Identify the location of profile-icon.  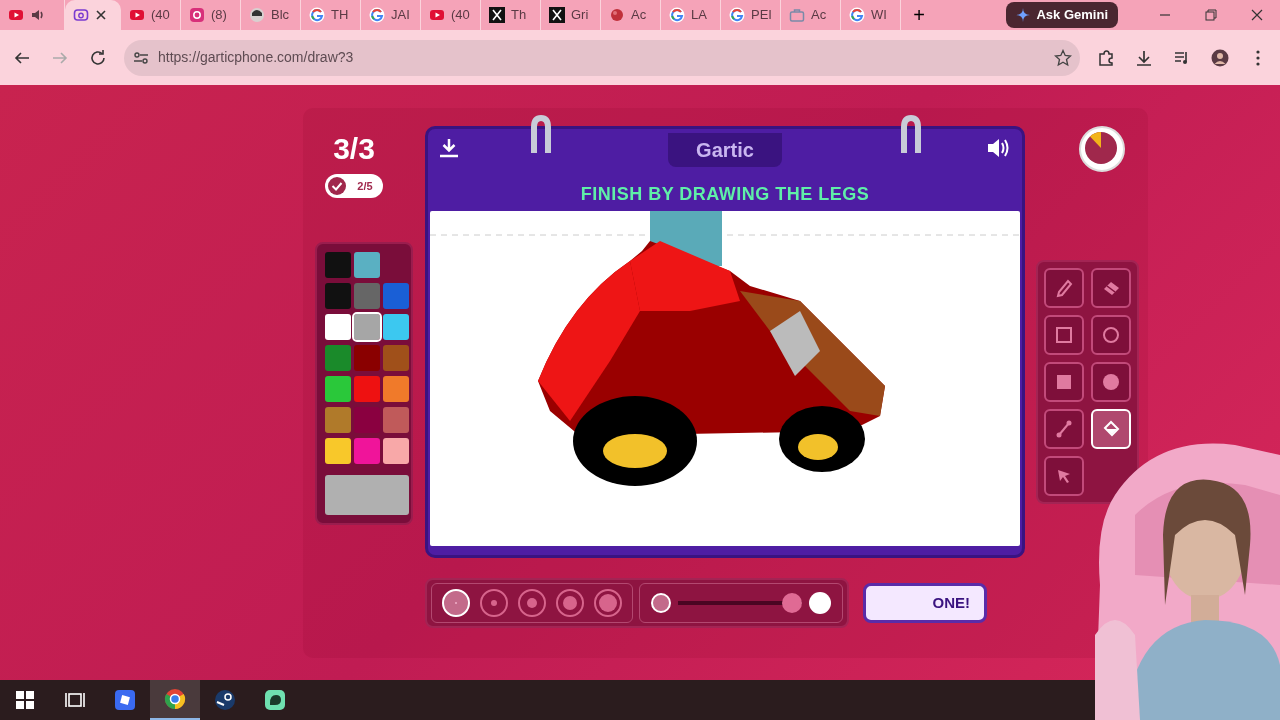
(1220, 57).